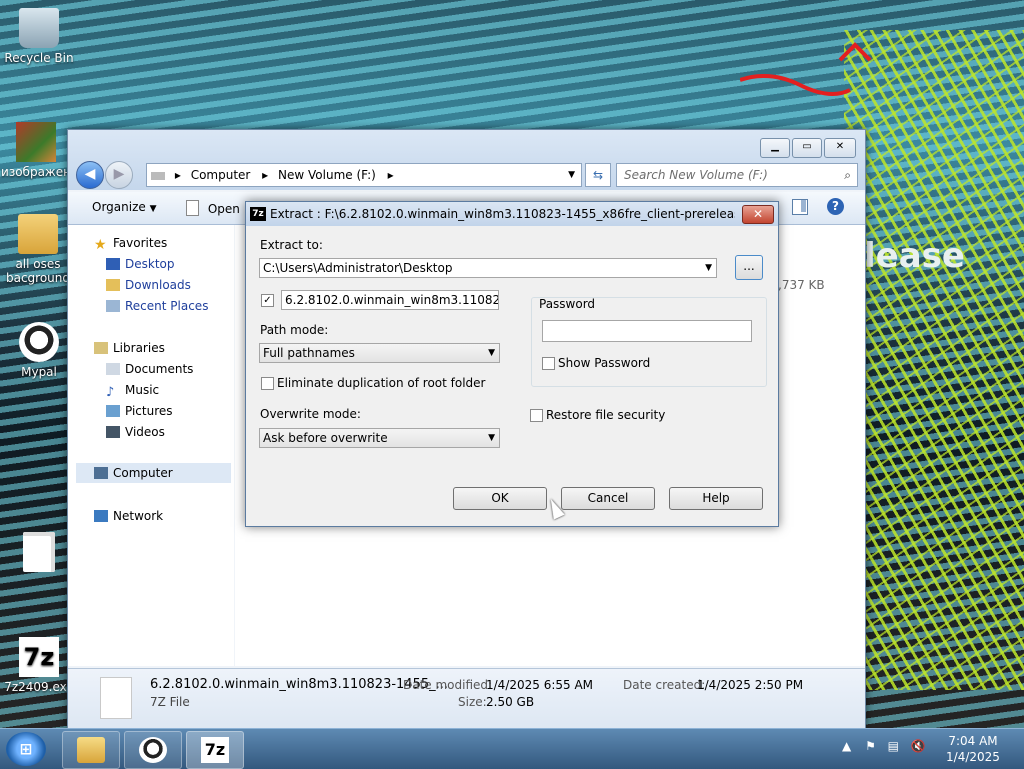 This screenshot has width=1024, height=769. I want to click on desktop-icon-mypal: Mypal, so click(39, 350).